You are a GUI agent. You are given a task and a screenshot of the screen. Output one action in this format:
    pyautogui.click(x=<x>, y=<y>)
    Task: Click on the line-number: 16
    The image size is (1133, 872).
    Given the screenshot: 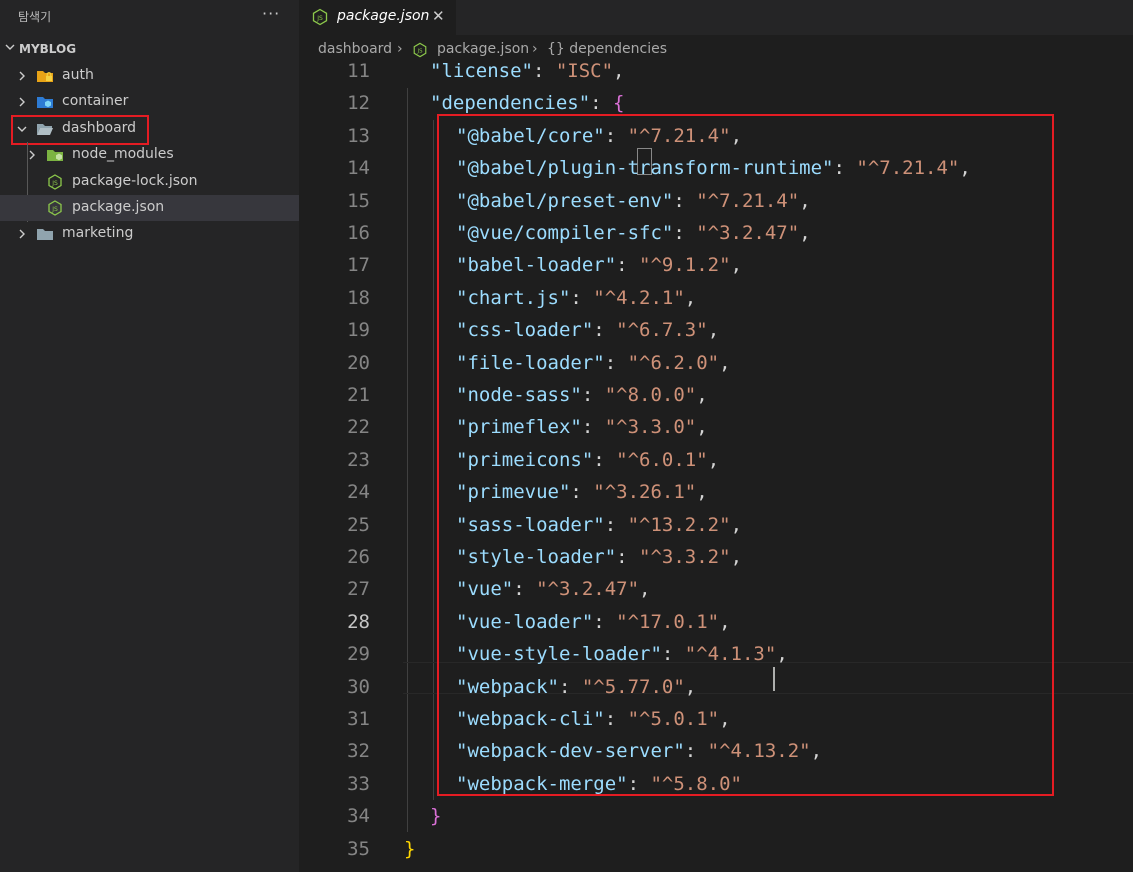 What is the action you would take?
    pyautogui.click(x=358, y=233)
    